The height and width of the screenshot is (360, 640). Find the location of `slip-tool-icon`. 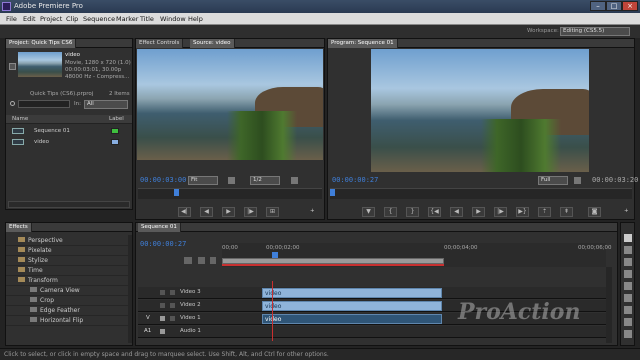

slip-tool-icon is located at coordinates (628, 310).